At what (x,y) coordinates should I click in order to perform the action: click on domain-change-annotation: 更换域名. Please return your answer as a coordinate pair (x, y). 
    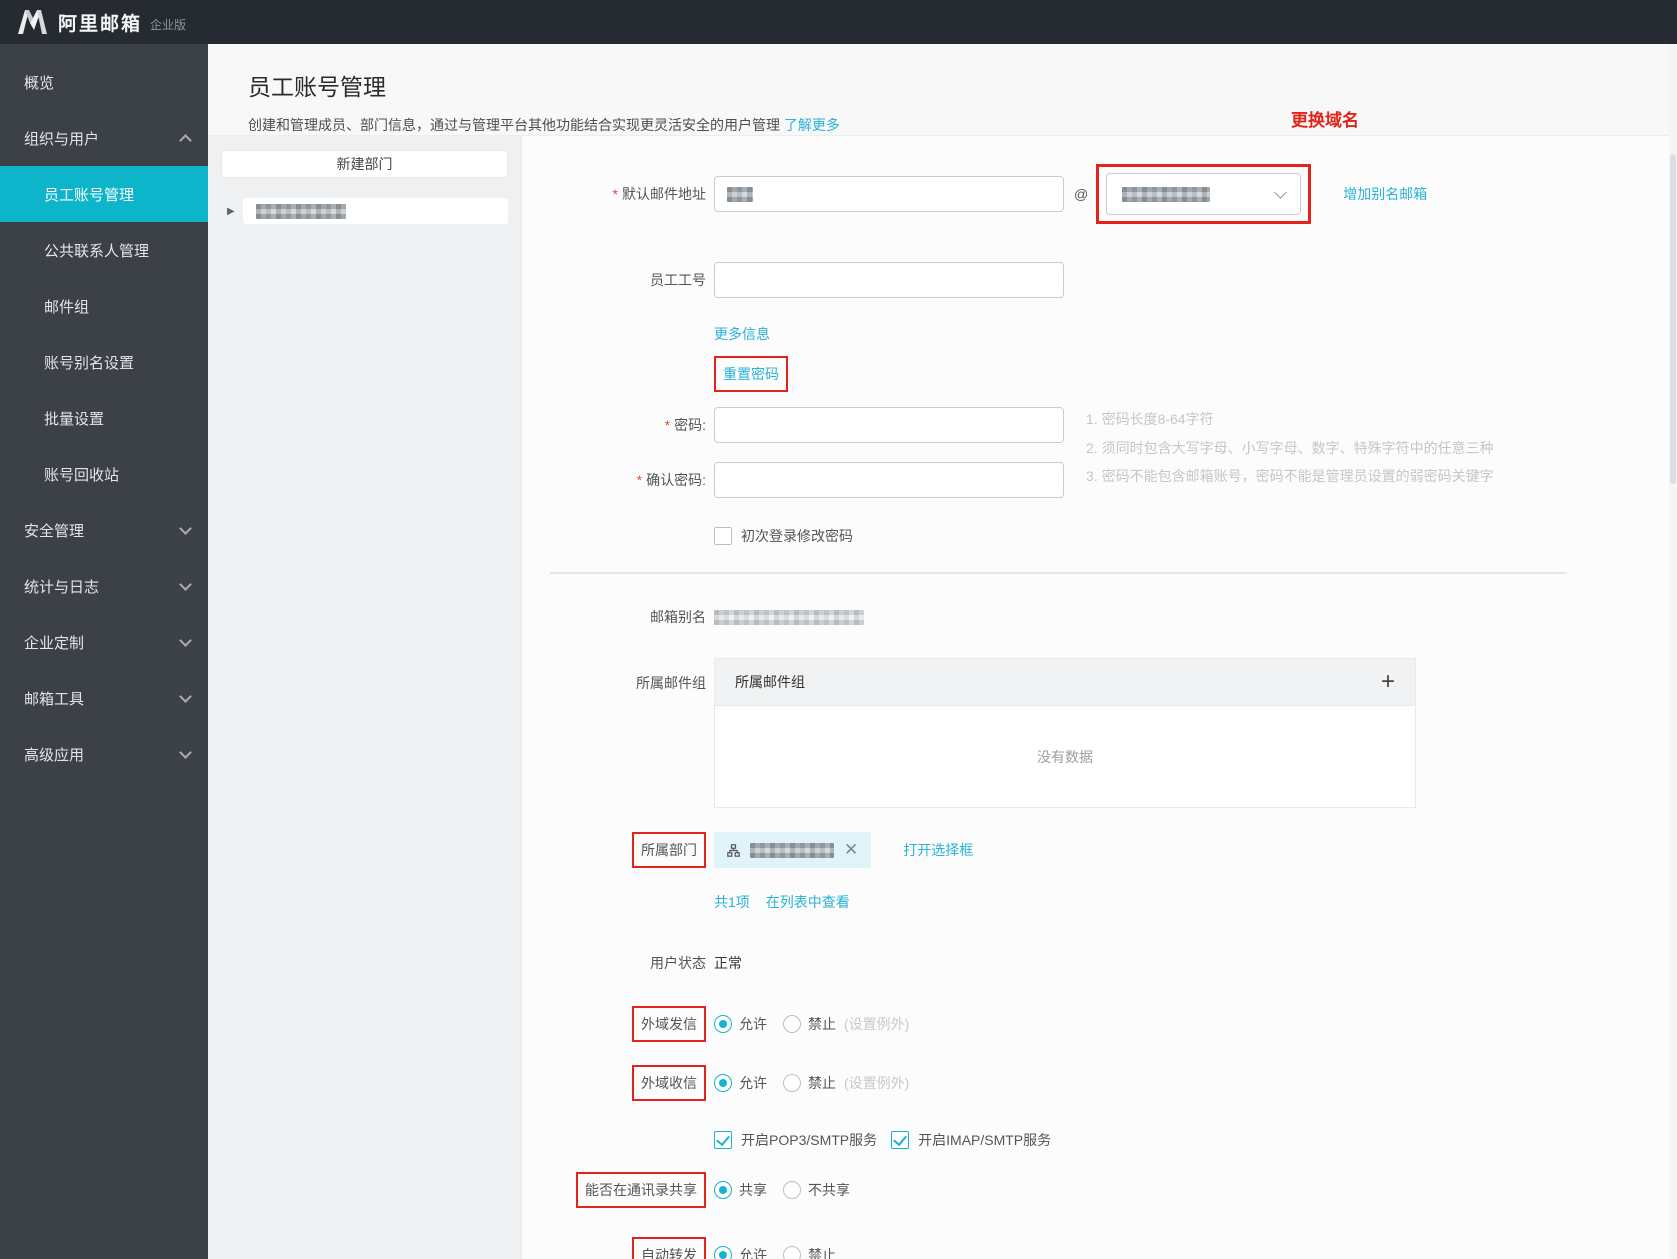
    Looking at the image, I should click on (1325, 120).